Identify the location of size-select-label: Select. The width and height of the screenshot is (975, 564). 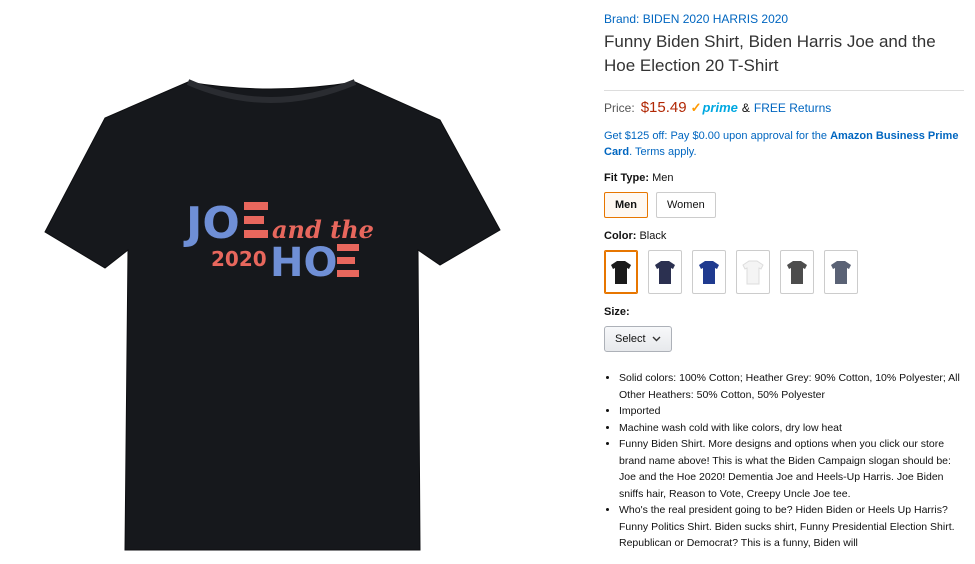
(630, 339).